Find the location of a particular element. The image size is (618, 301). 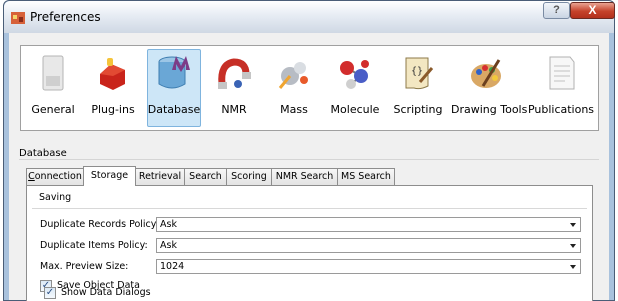

title-bar: Preferences ? X is located at coordinates (309, 17).